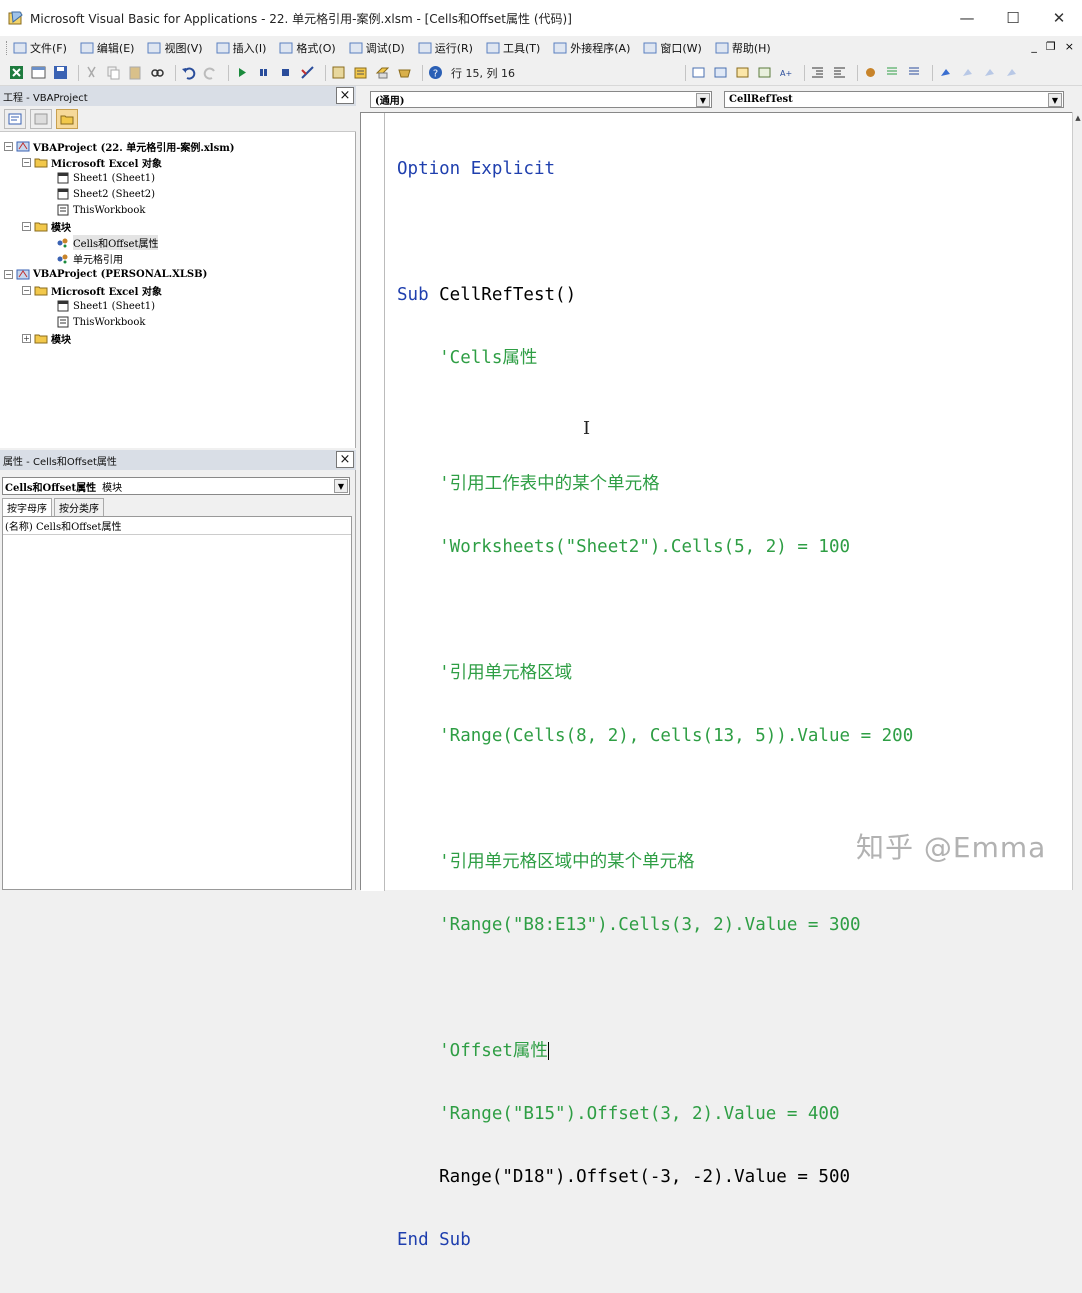 This screenshot has width=1082, height=1293. Describe the element at coordinates (113, 72) in the screenshot. I see `copy-icon` at that location.